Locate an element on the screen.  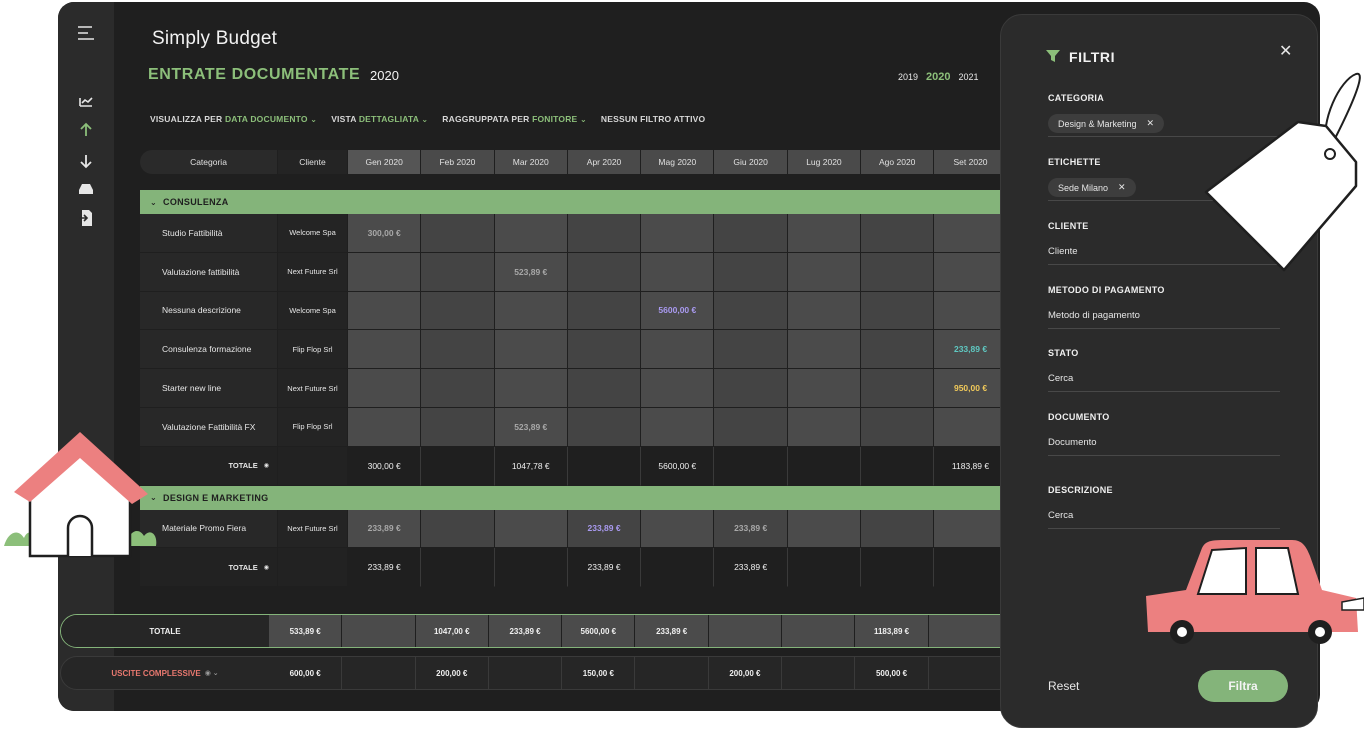
table-row: Nessuna descrizione Welcome Spa 5600,00 € is located at coordinates (640, 311).